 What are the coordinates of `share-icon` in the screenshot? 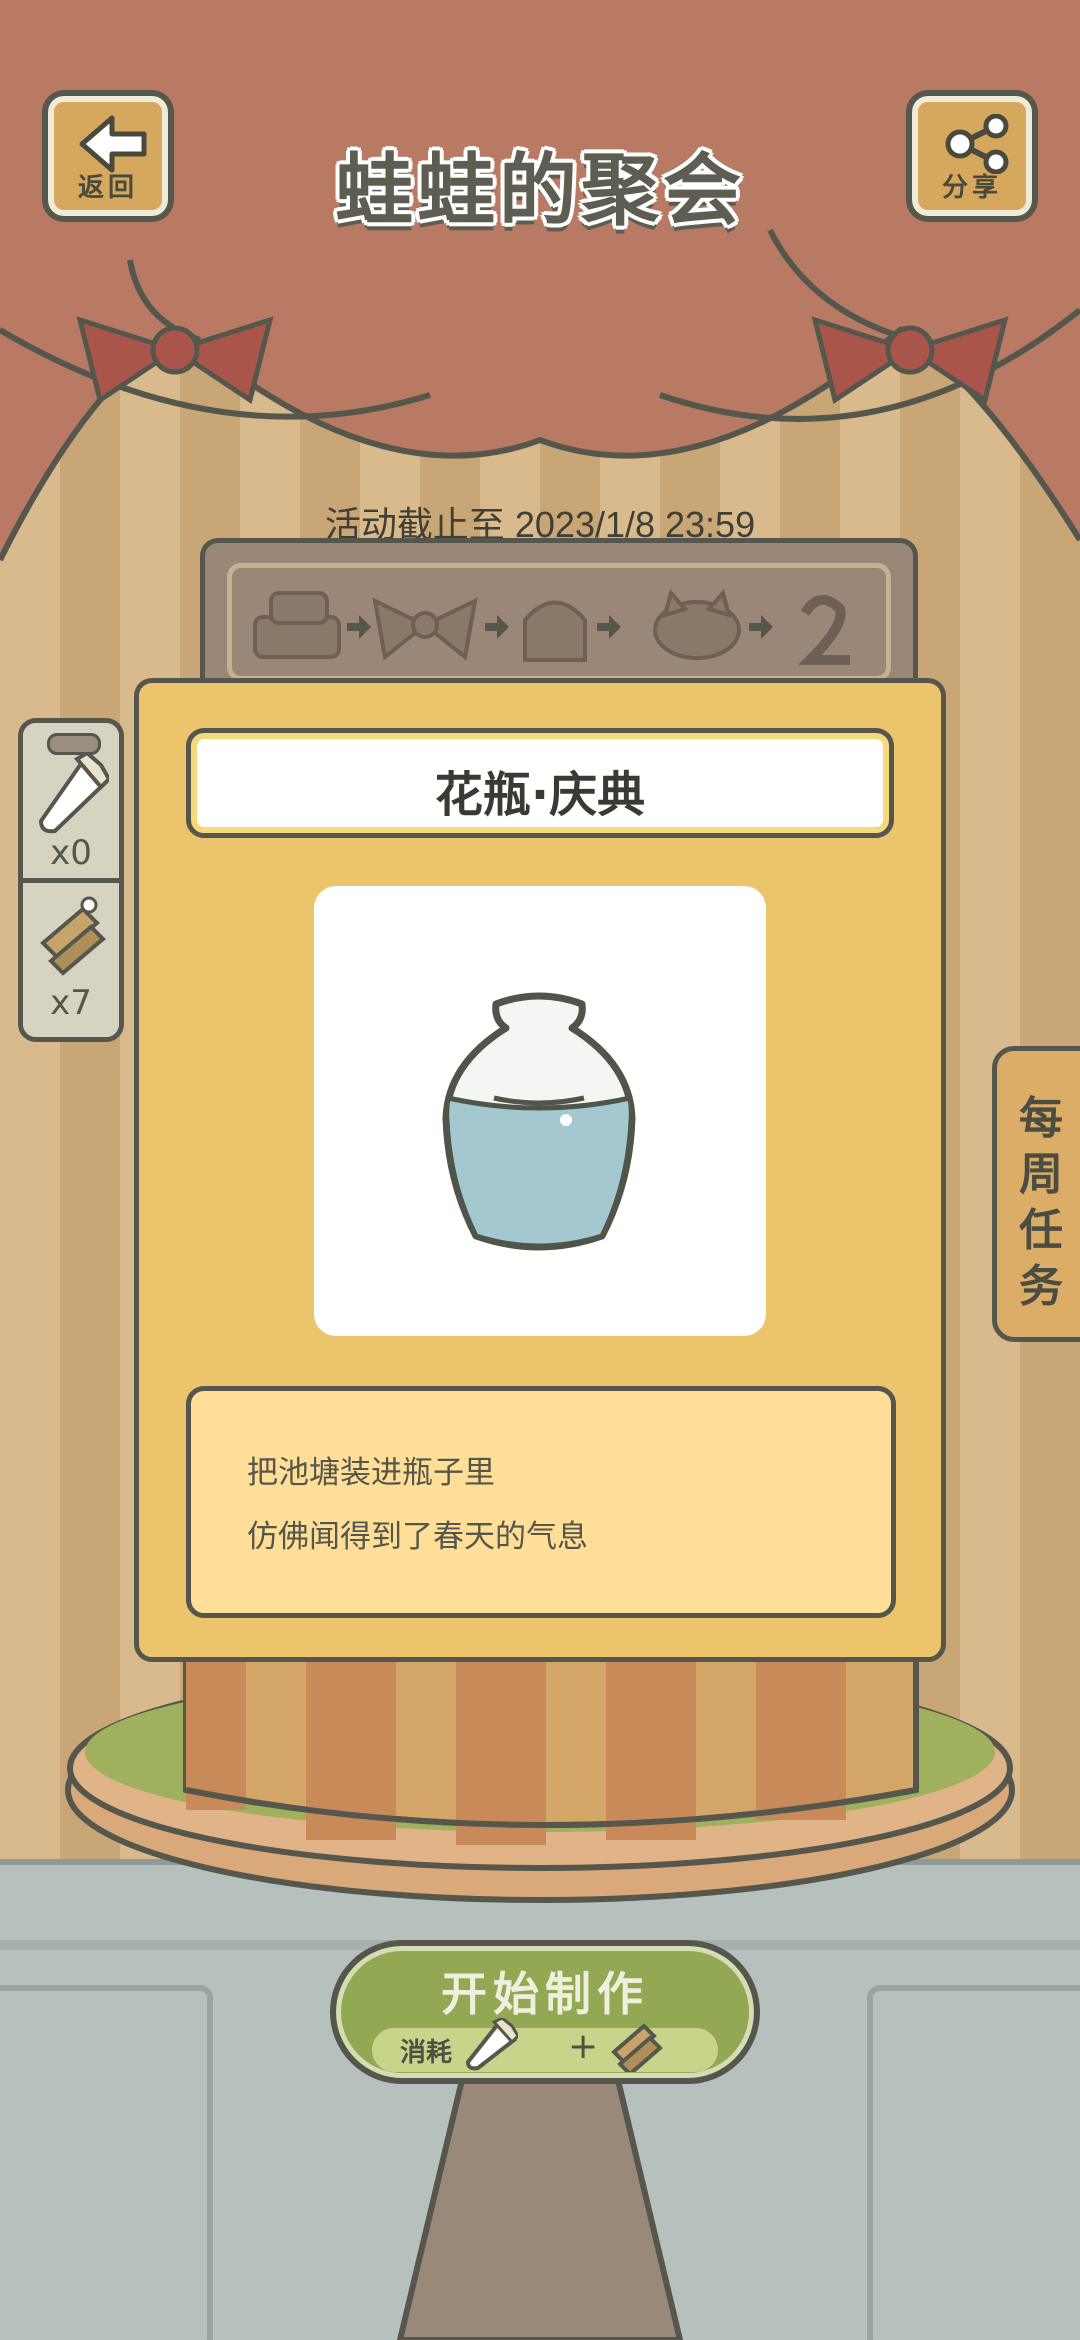 It's located at (977, 144).